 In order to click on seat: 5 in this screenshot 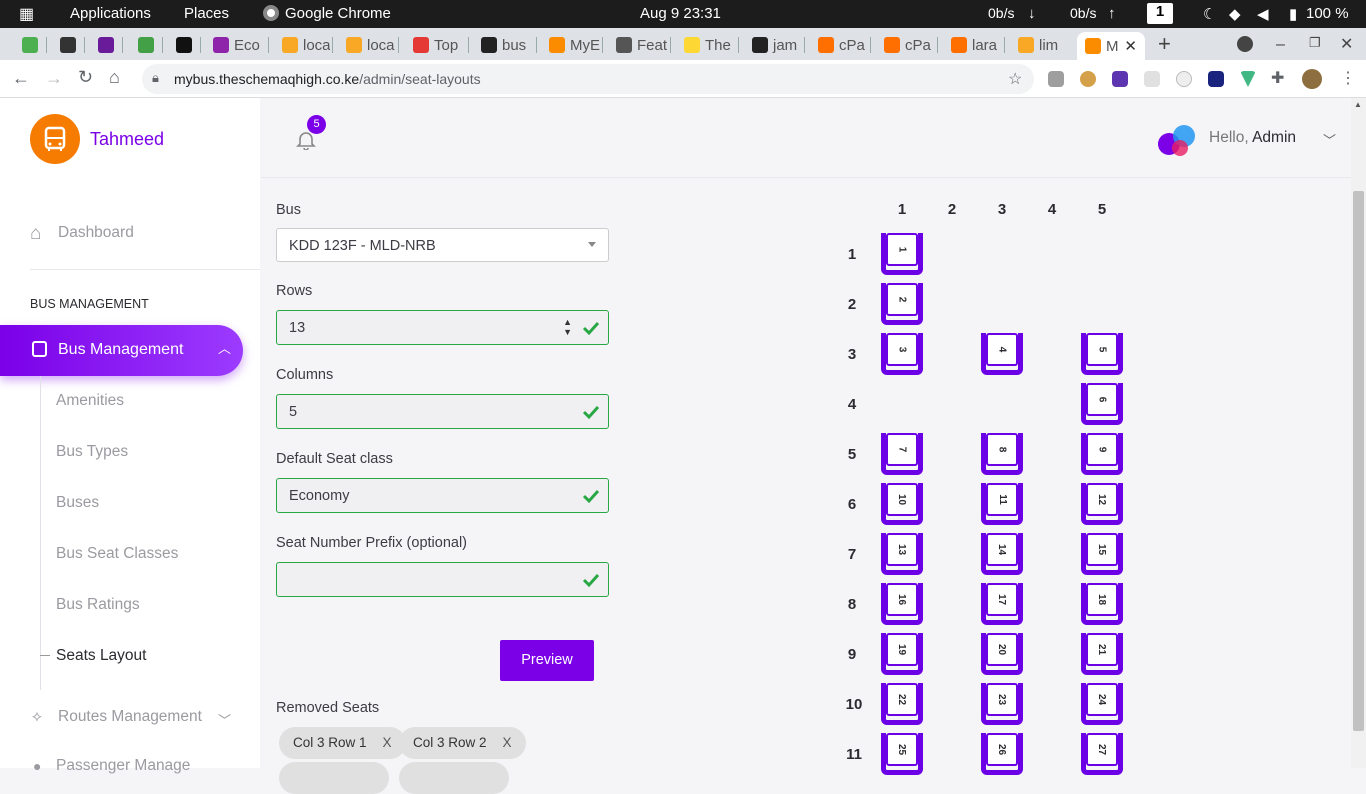, I will do `click(1102, 354)`.